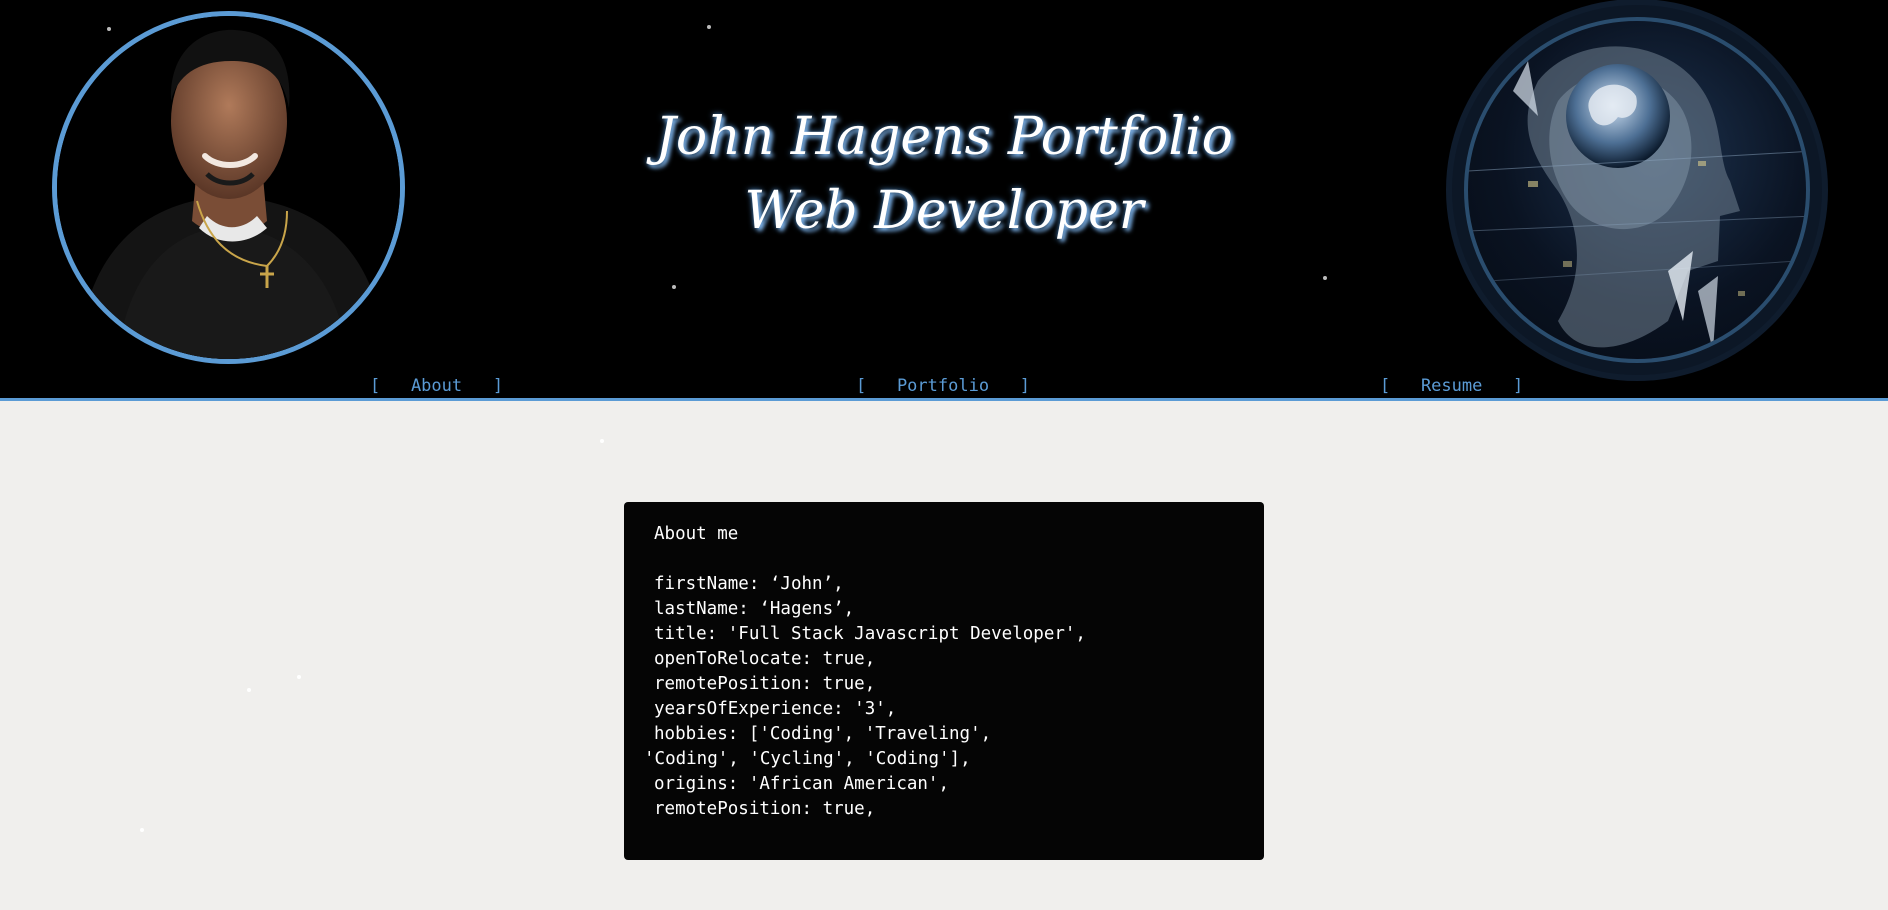  I want to click on nav-resume-link: [ Resume ], so click(1451, 386).